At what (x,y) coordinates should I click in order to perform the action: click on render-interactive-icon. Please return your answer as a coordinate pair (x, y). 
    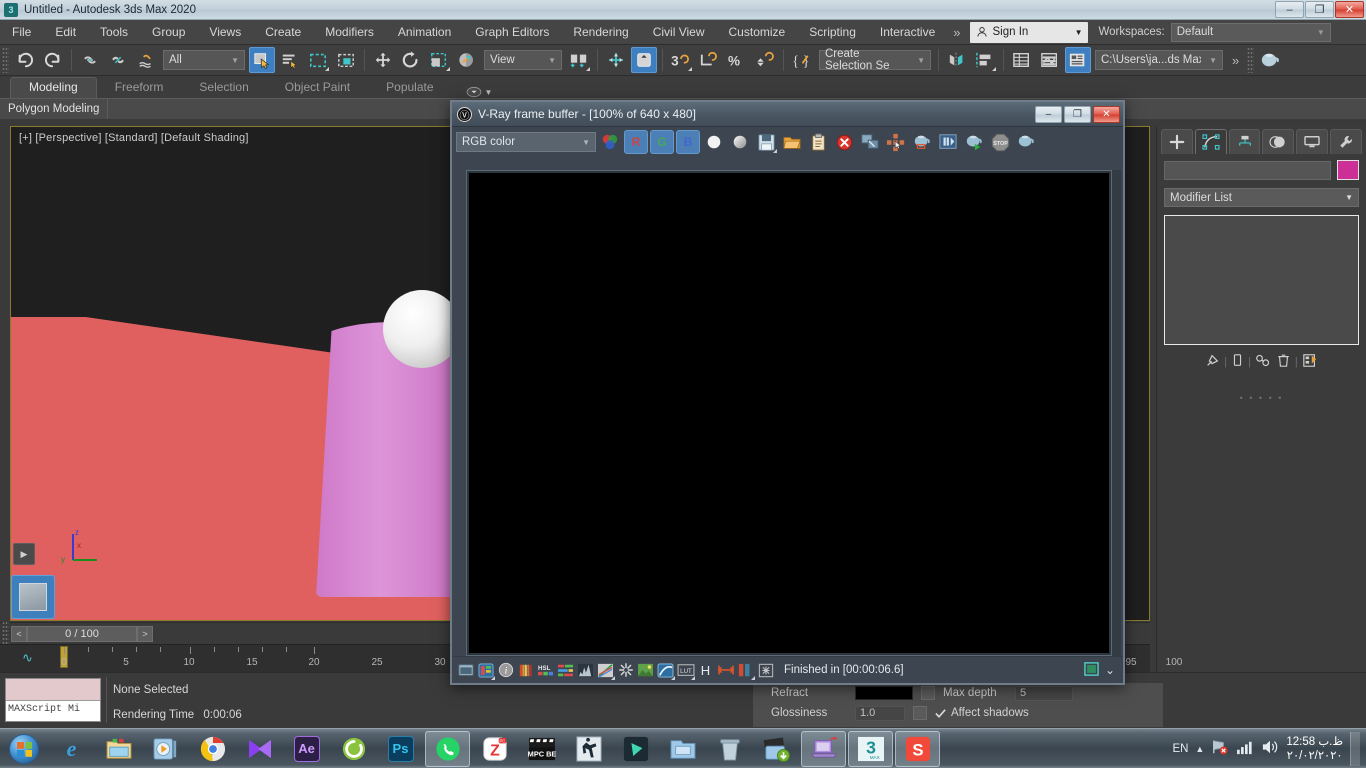
    Looking at the image, I should click on (1026, 142).